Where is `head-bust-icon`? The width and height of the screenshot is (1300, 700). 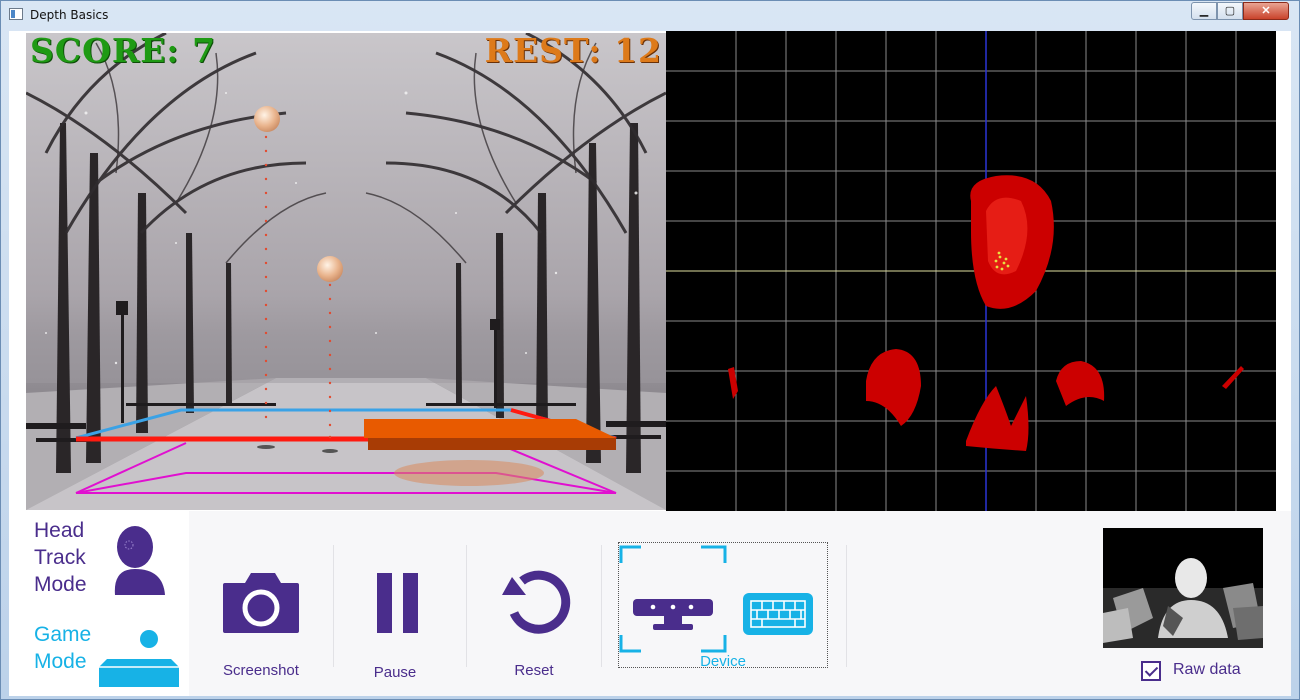
head-bust-icon is located at coordinates (138, 560).